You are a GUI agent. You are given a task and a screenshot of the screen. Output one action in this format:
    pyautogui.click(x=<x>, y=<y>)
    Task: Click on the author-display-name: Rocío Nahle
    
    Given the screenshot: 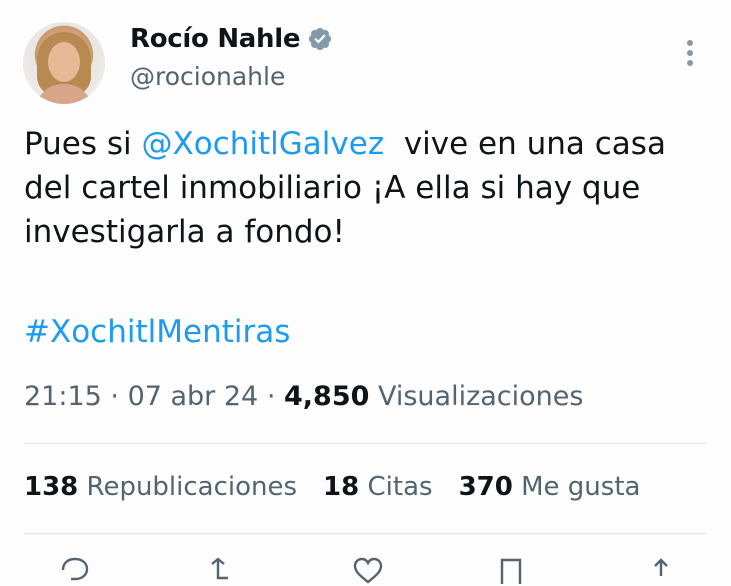 What is the action you would take?
    pyautogui.click(x=215, y=39)
    